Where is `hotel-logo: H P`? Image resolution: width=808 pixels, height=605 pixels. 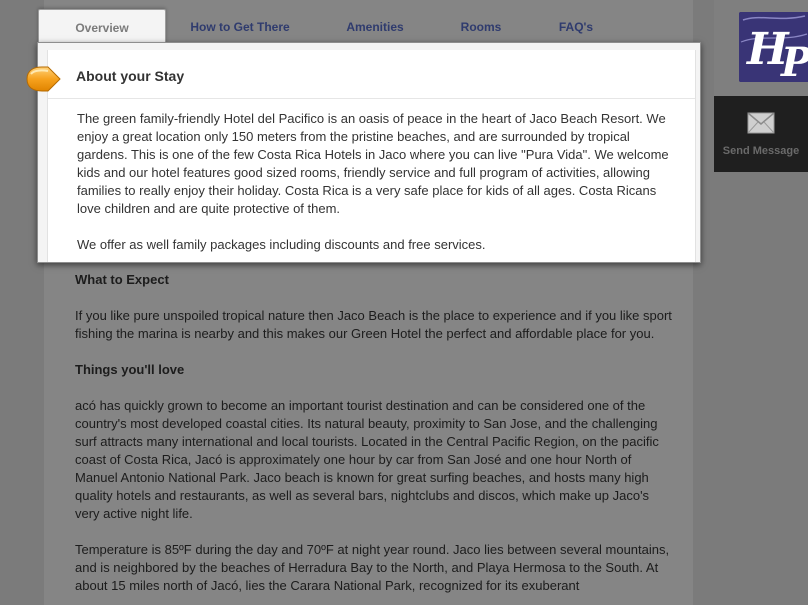 hotel-logo: H P is located at coordinates (773, 47).